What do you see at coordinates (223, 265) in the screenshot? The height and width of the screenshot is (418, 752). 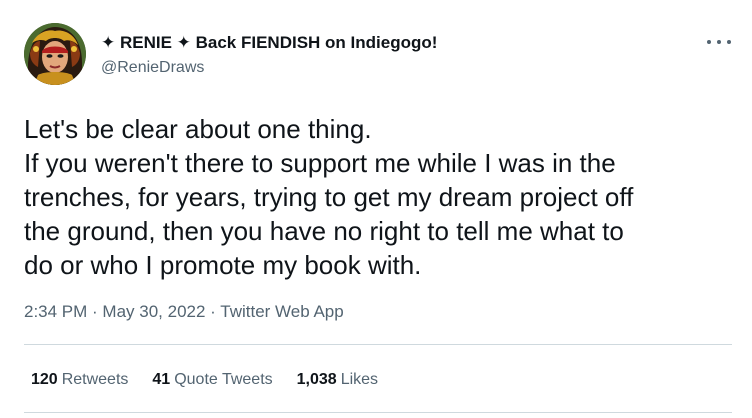 I see `tweet-text-line: do or who I promote my book with.` at bounding box center [223, 265].